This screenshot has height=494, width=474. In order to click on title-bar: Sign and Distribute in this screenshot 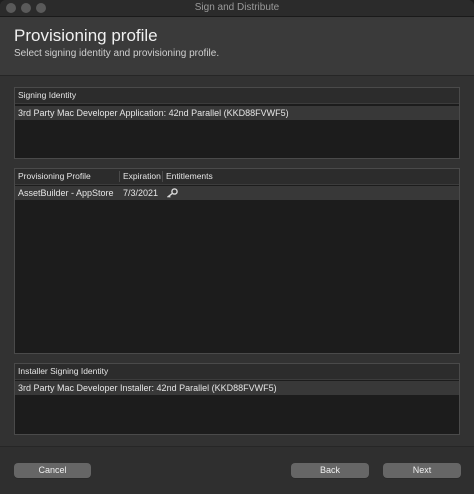, I will do `click(237, 8)`.